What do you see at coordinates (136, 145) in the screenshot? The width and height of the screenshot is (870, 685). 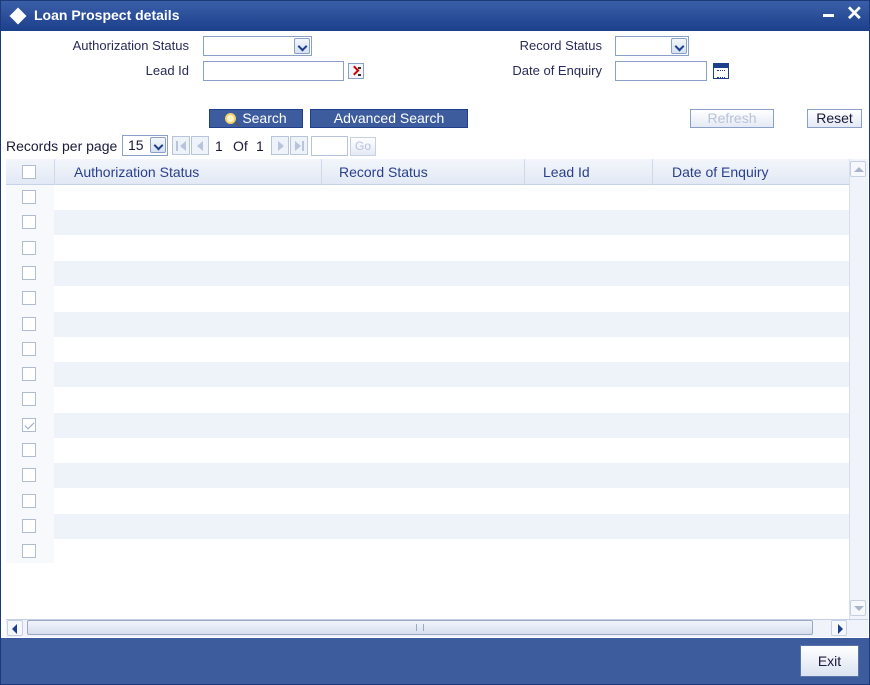 I see `records-per-page-value: 15` at bounding box center [136, 145].